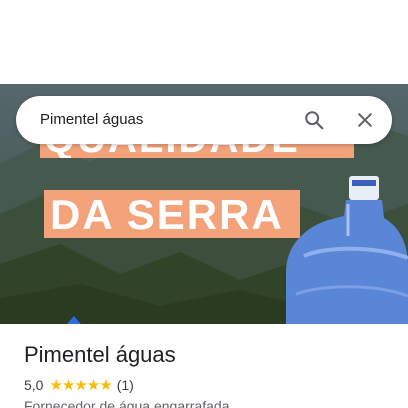 Image resolution: width=408 pixels, height=408 pixels. What do you see at coordinates (204, 120) in the screenshot?
I see `search-bar: Pimentel águas` at bounding box center [204, 120].